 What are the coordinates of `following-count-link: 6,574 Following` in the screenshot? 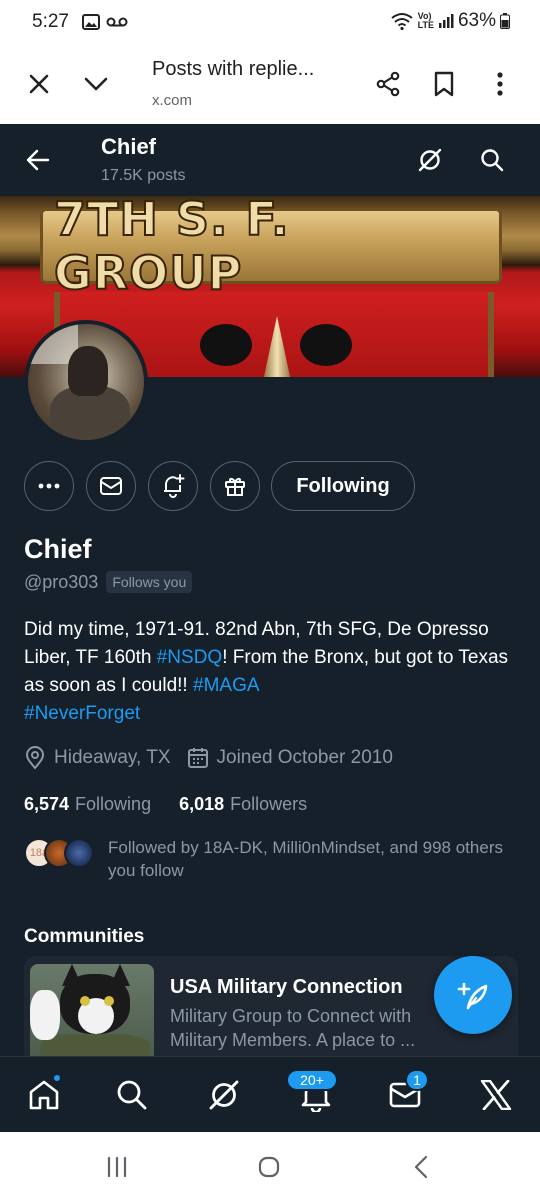 It's located at (87, 804).